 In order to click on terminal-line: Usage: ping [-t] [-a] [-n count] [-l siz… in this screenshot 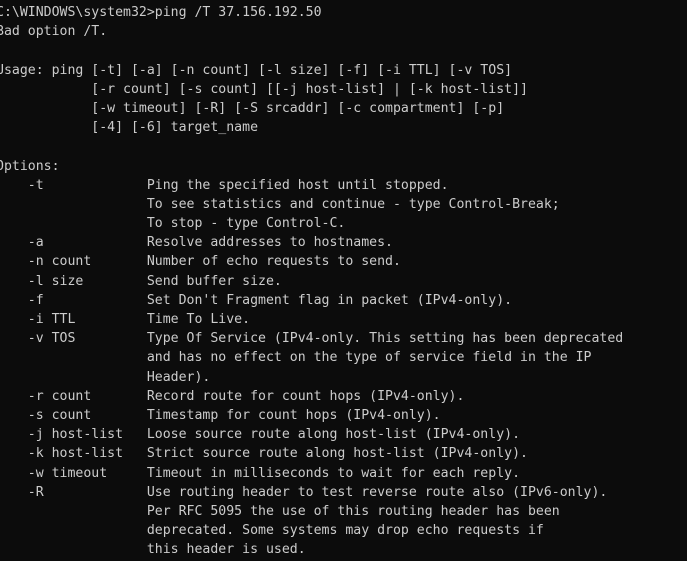, I will do `click(256, 70)`.